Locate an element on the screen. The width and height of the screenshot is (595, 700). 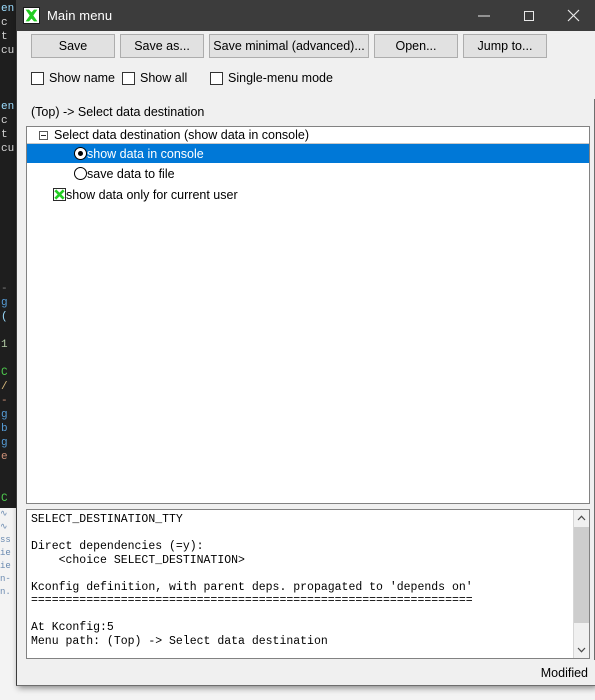
single-menu-mode-checkbox: Single-menu mode is located at coordinates (271, 78).